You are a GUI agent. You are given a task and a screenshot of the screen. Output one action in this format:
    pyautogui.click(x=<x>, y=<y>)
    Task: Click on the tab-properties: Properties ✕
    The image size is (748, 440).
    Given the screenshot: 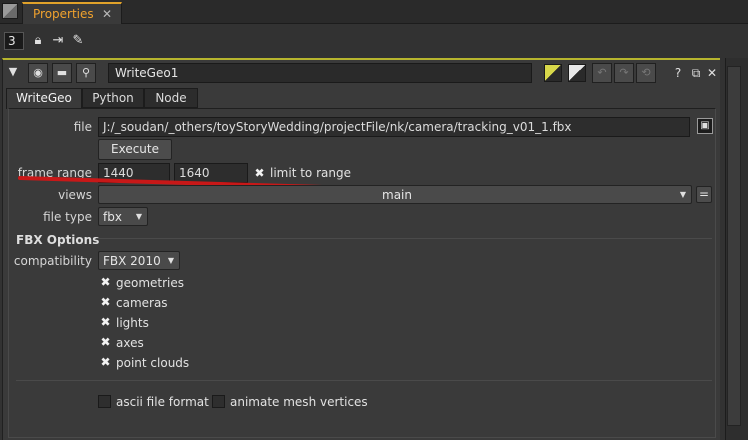 What is the action you would take?
    pyautogui.click(x=72, y=13)
    